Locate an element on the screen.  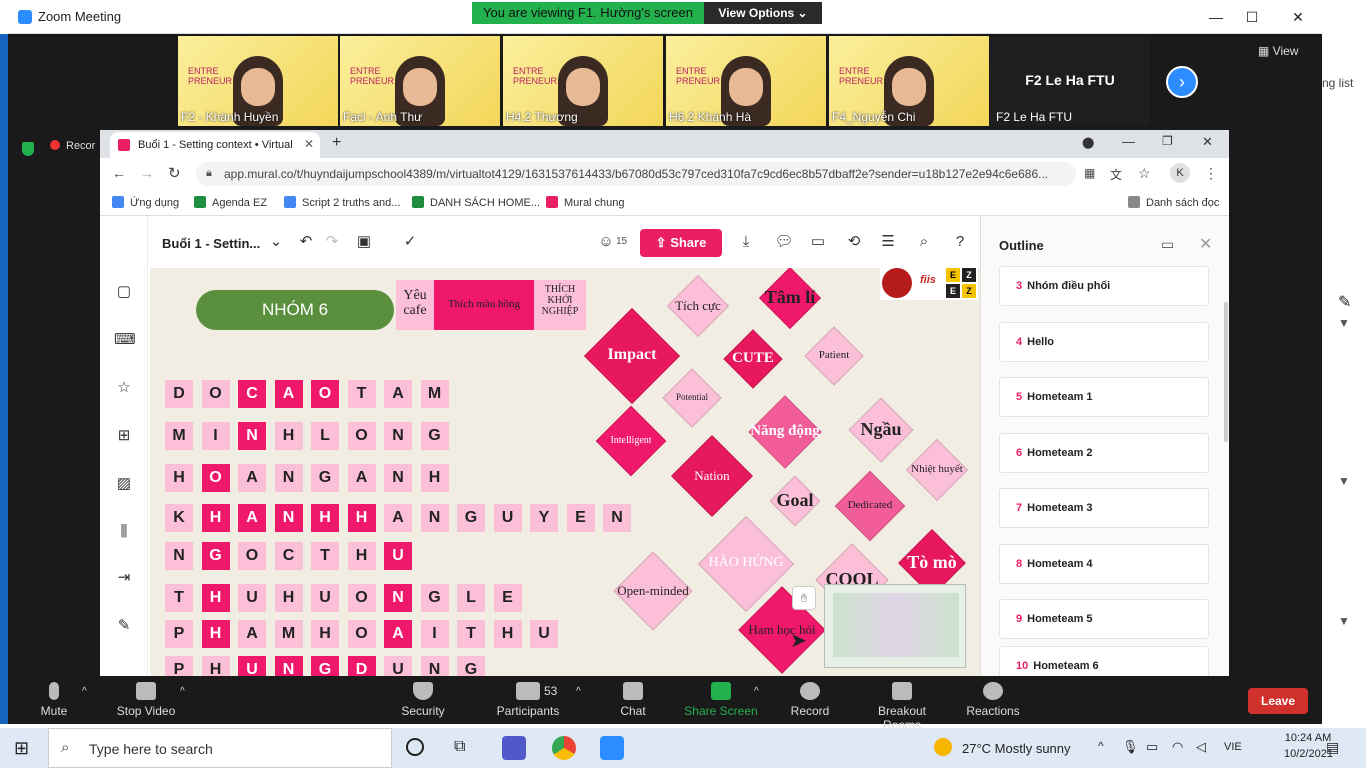
hand-icon: ✋︎ is located at coordinates (804, 598).